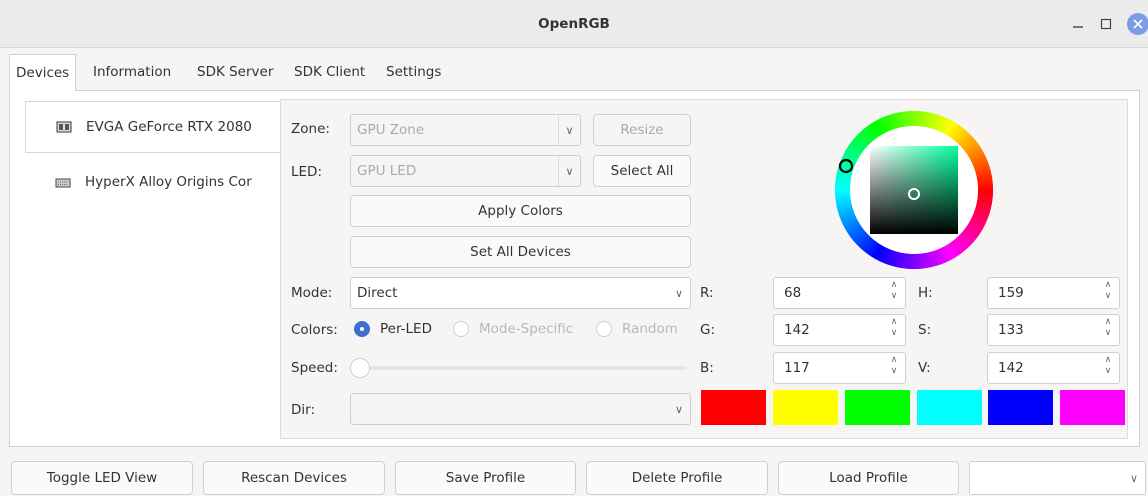 This screenshot has width=1148, height=496. What do you see at coordinates (877, 407) in the screenshot?
I see `swatch-green` at bounding box center [877, 407].